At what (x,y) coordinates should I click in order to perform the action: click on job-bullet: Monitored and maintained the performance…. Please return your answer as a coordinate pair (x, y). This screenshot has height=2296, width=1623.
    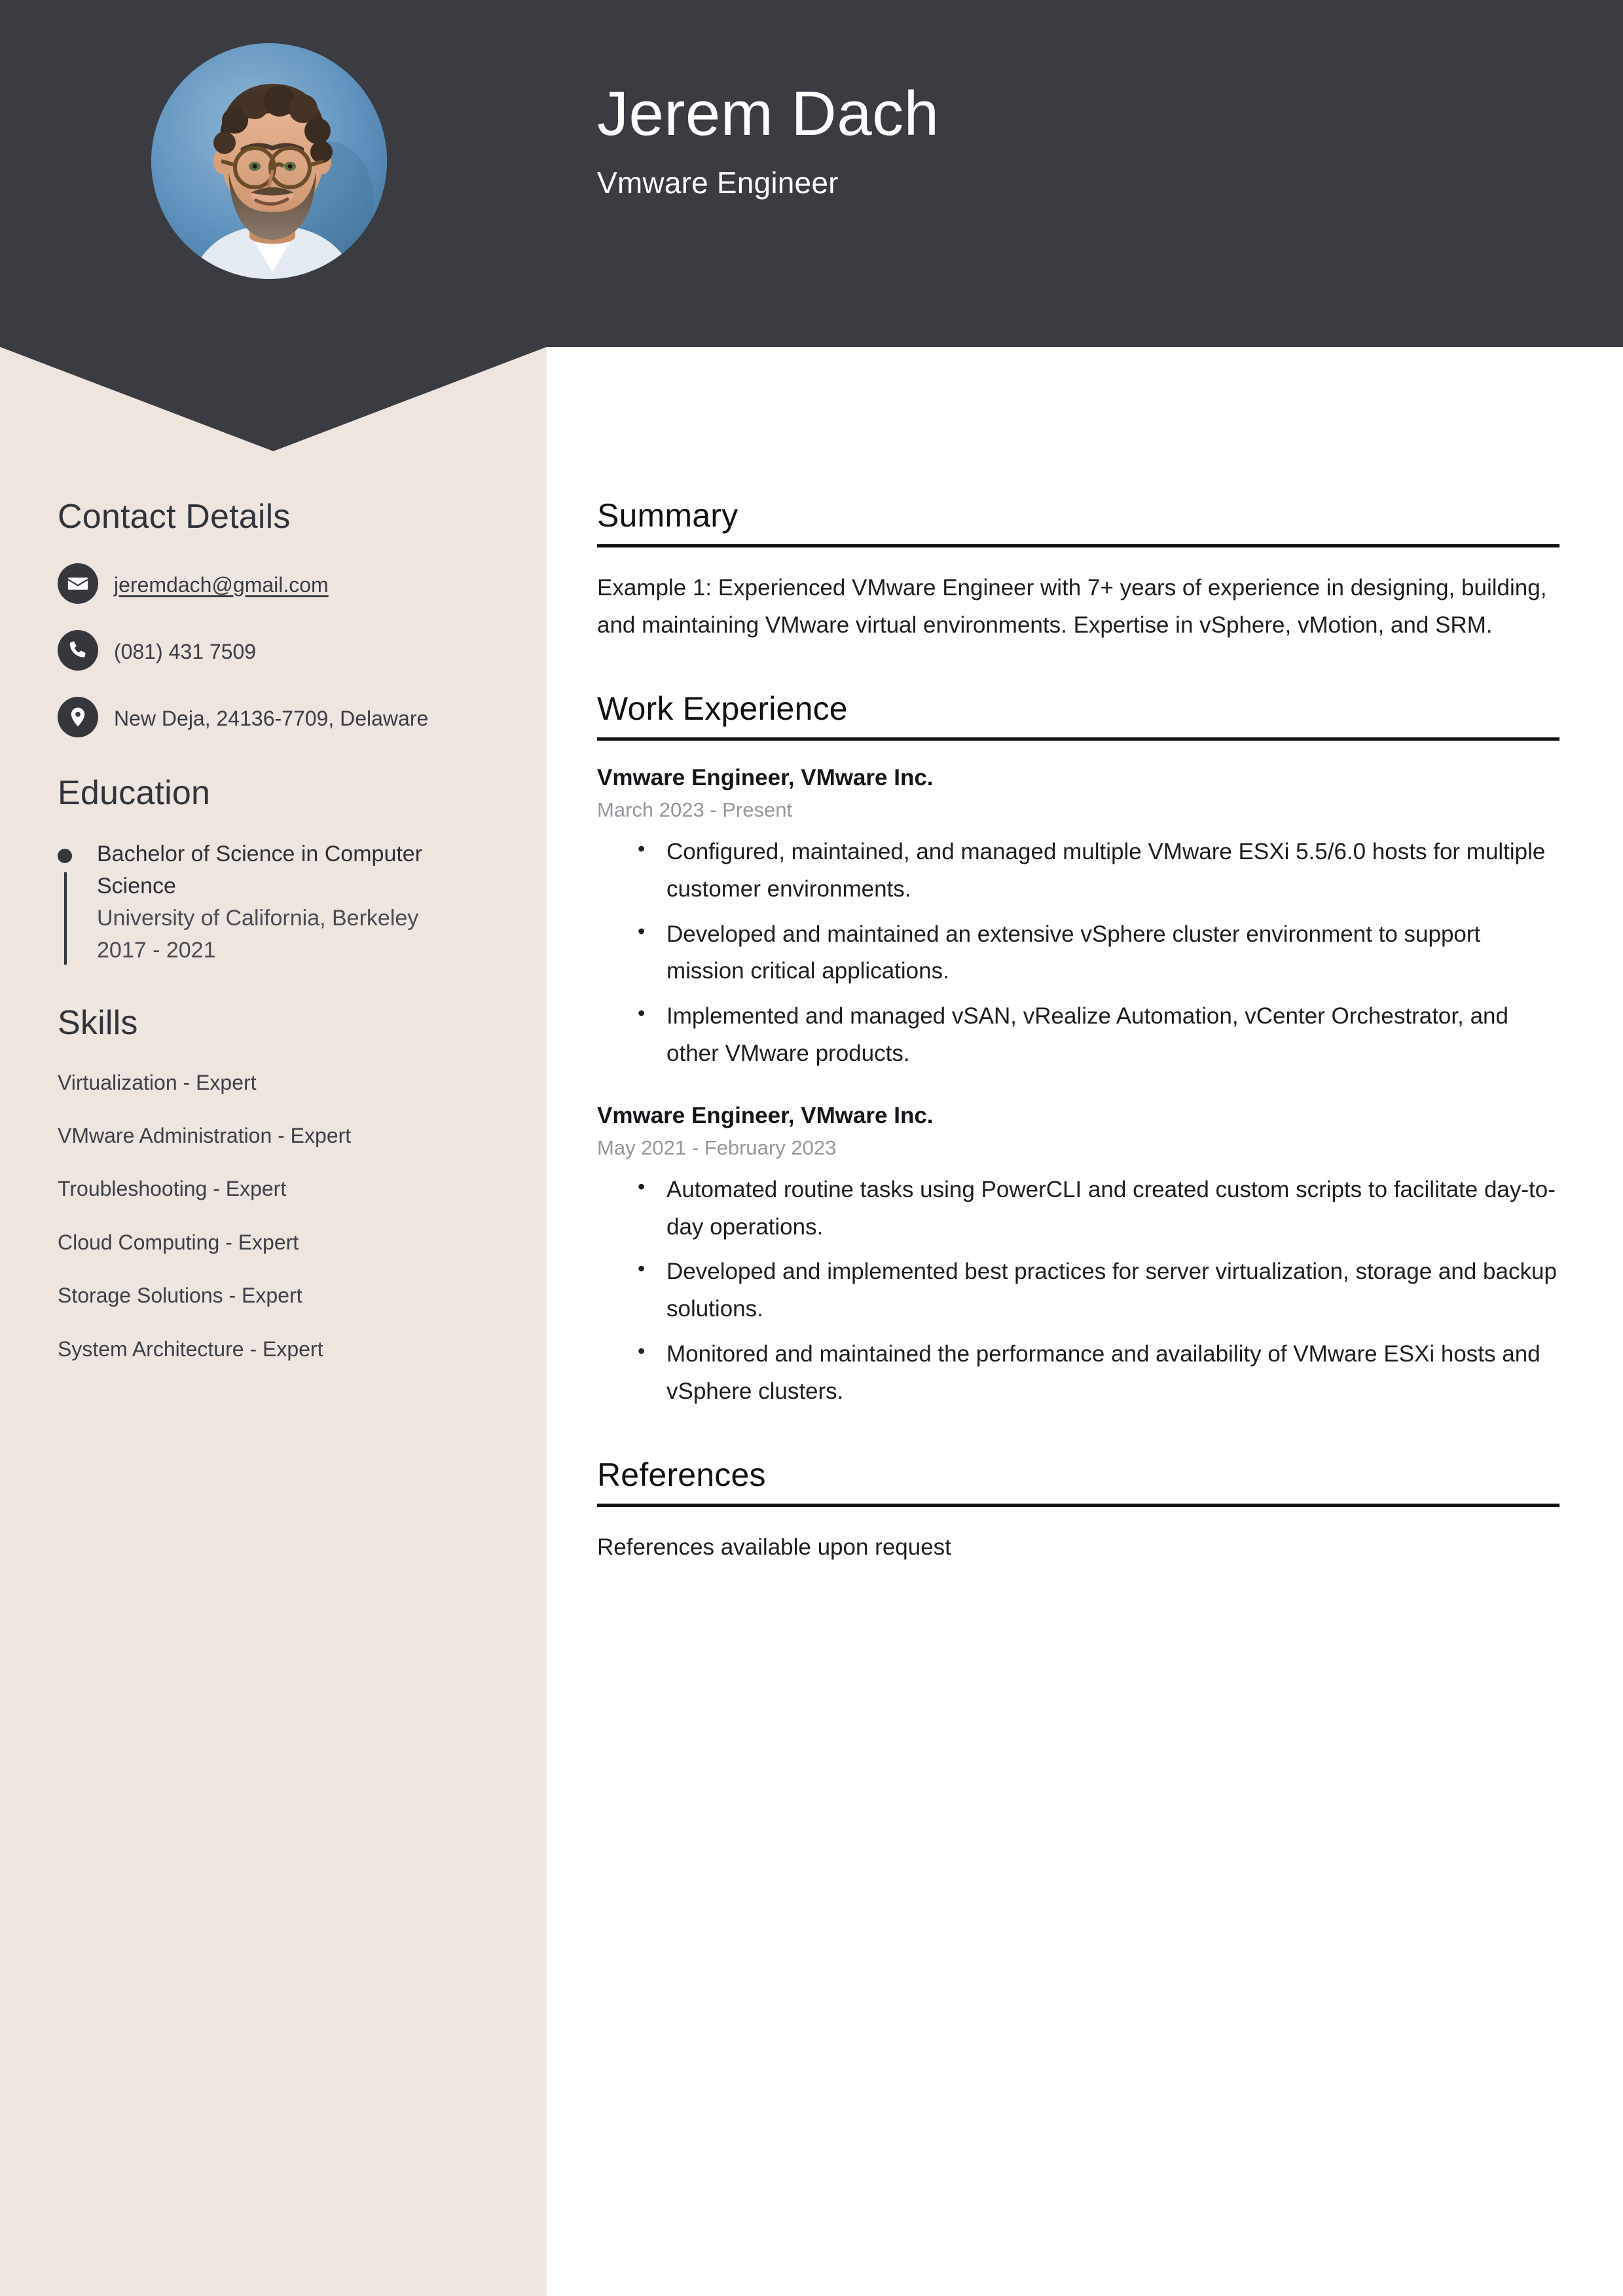
    Looking at the image, I should click on (1098, 1372).